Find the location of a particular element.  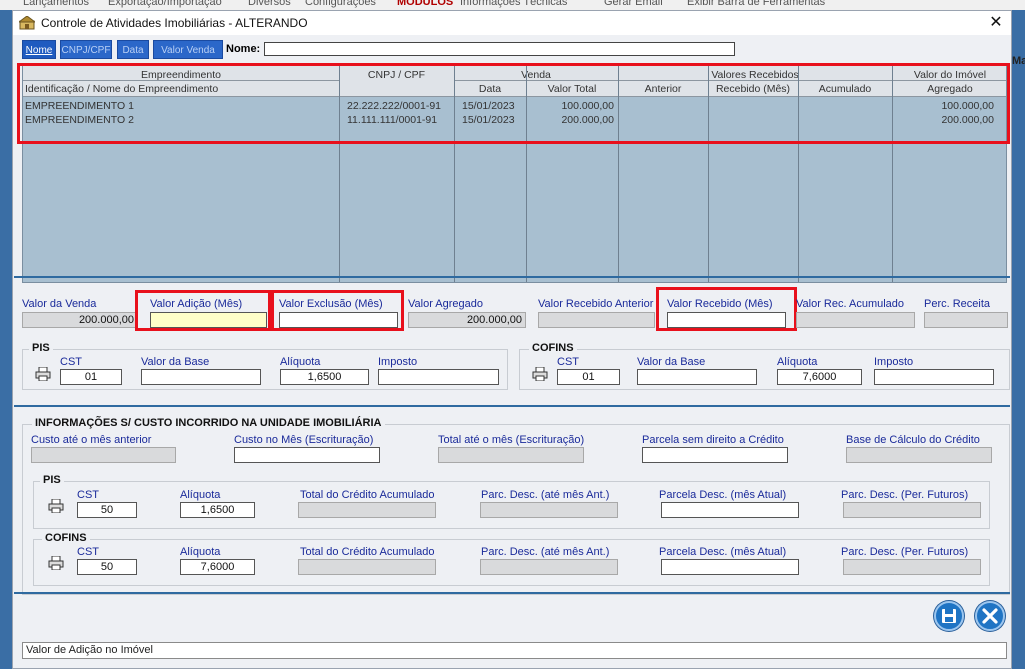

search-label: Nome: is located at coordinates (243, 49).